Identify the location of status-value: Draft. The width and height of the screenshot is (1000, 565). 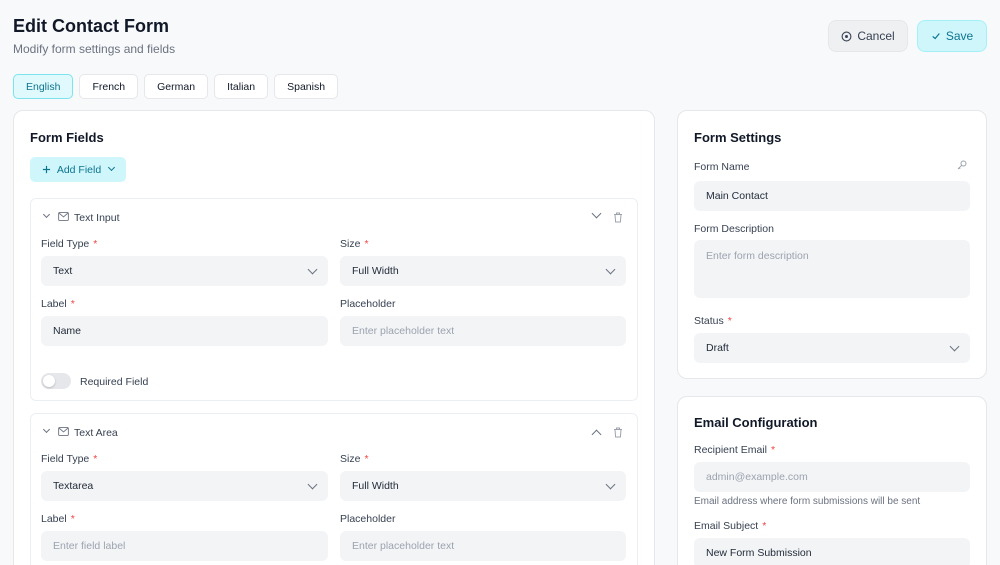
(717, 348).